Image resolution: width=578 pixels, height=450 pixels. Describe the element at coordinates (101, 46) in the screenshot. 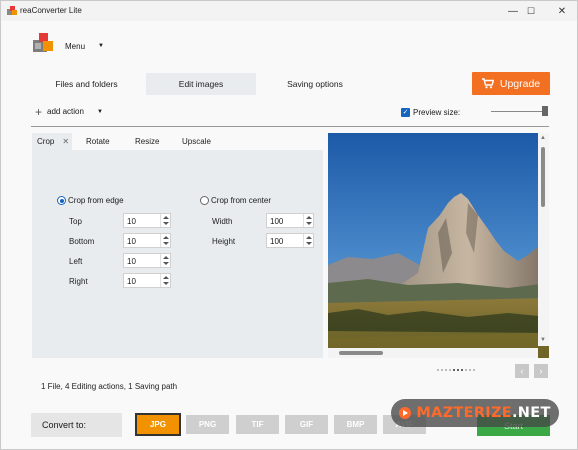

I see `menu-chevron-down-icon: ▼` at that location.